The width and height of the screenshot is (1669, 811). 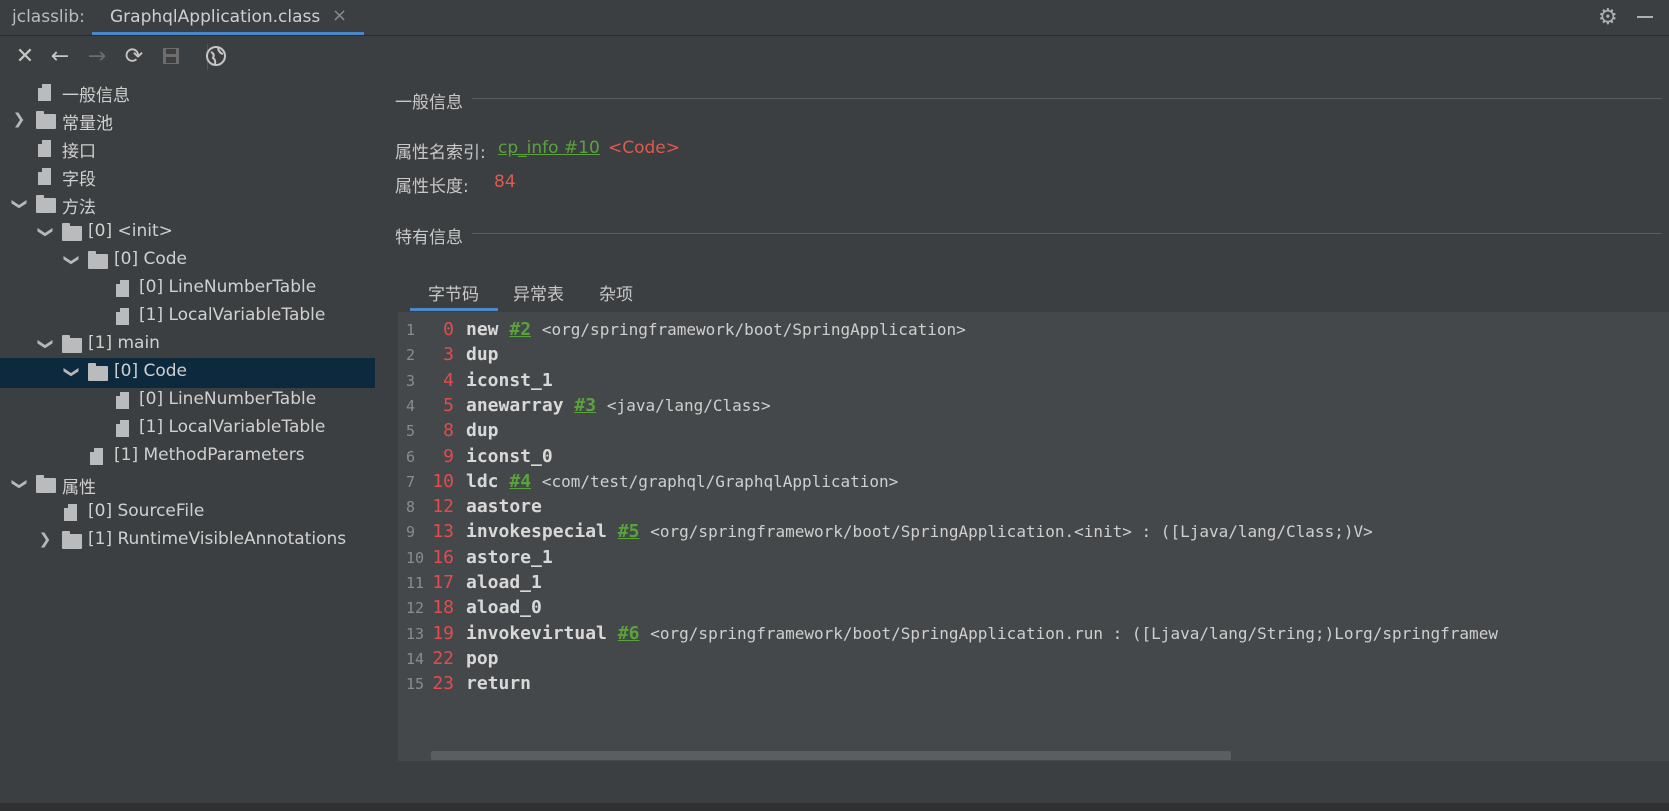 I want to click on tree-item-method-main: ❯ [1] main, so click(x=199, y=345).